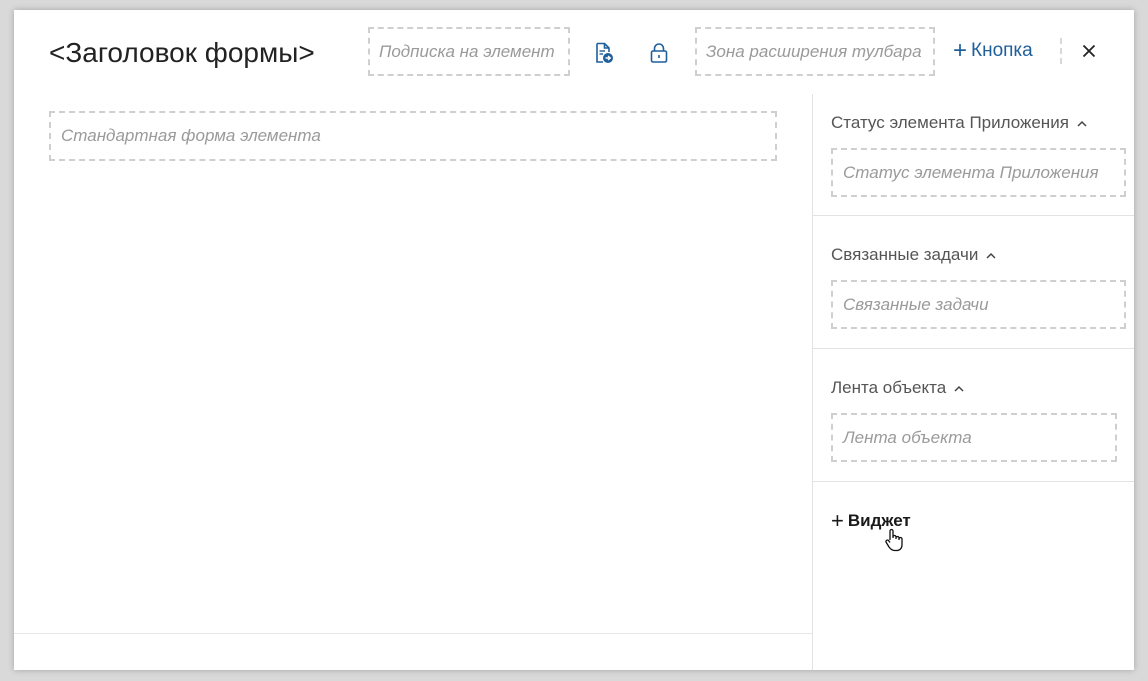  What do you see at coordinates (182, 52) in the screenshot?
I see `form-title: <Заголовок формы>` at bounding box center [182, 52].